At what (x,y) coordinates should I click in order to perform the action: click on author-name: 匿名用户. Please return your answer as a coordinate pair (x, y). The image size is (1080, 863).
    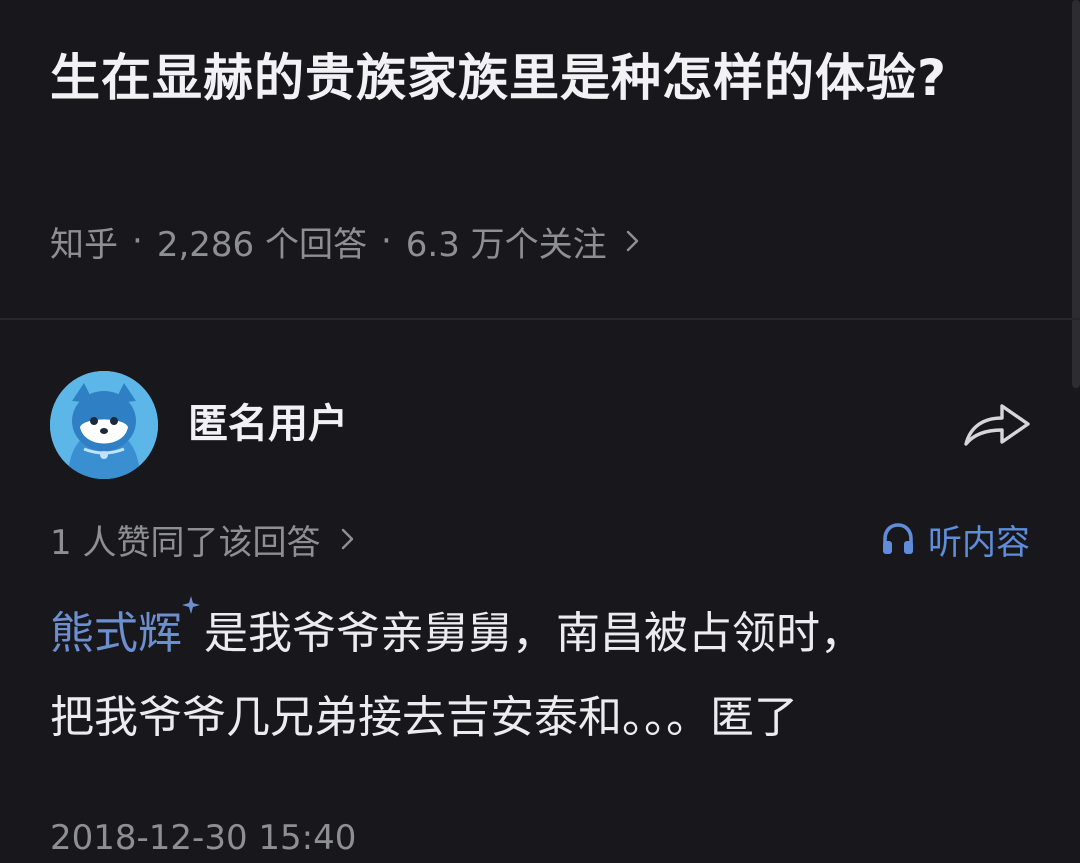
    Looking at the image, I should click on (268, 424).